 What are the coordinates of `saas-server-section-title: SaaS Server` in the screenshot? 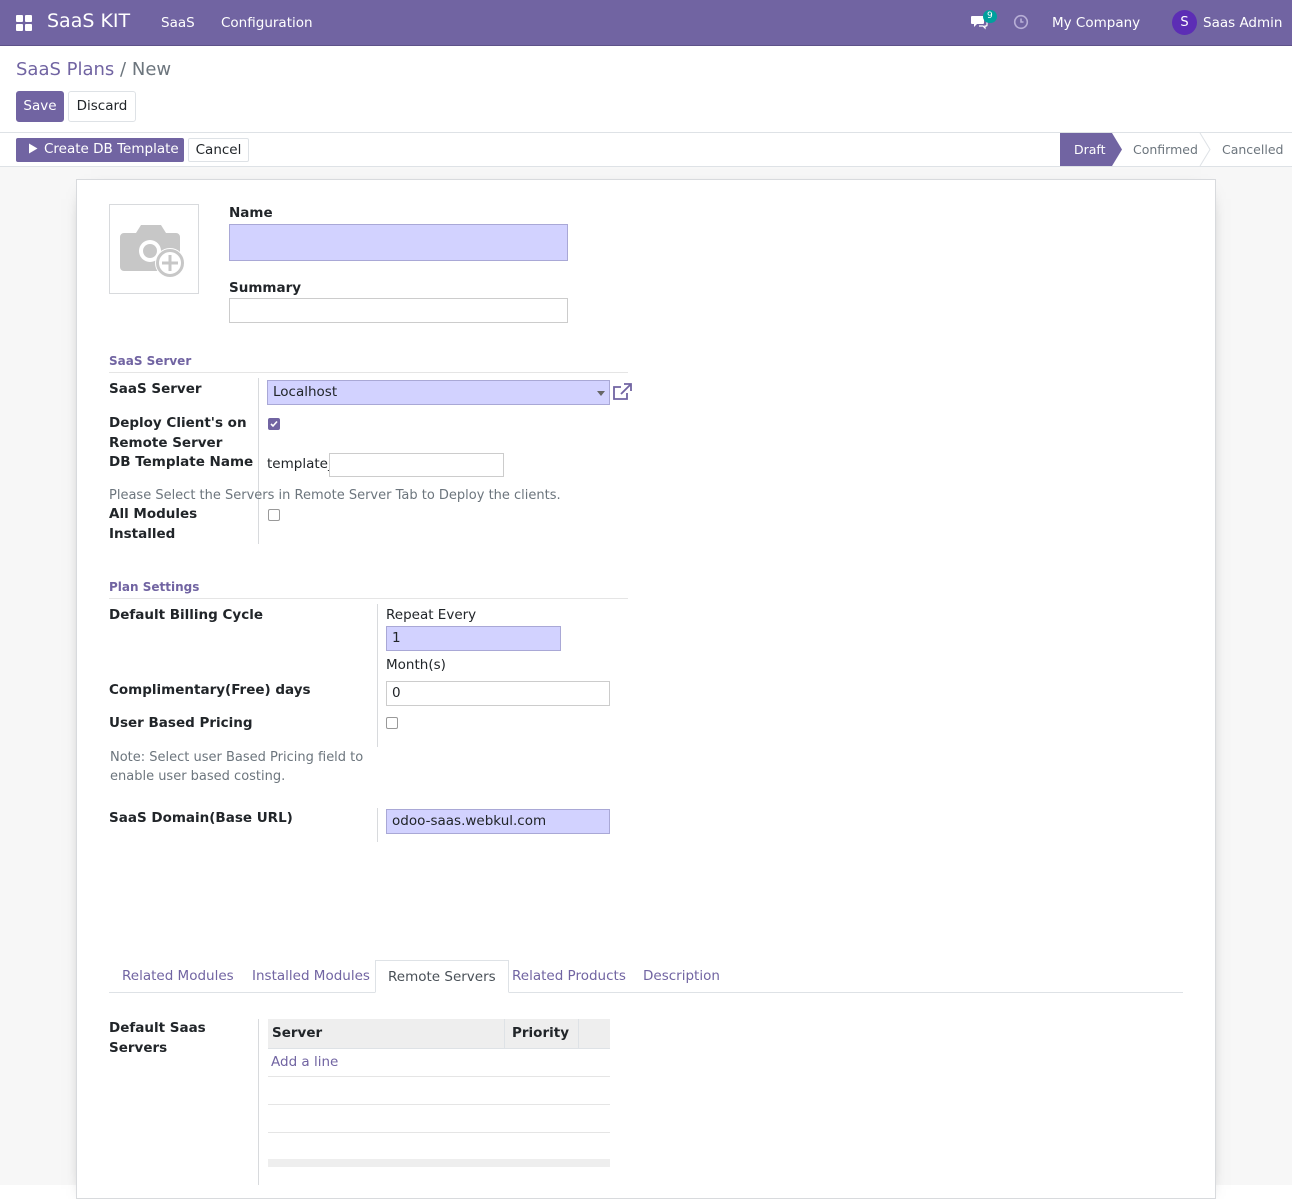 It's located at (368, 363).